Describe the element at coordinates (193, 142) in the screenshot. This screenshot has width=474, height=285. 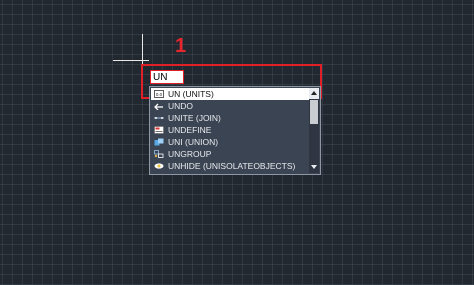
I see `autocomplete-item-label: UNI (UNION)` at that location.